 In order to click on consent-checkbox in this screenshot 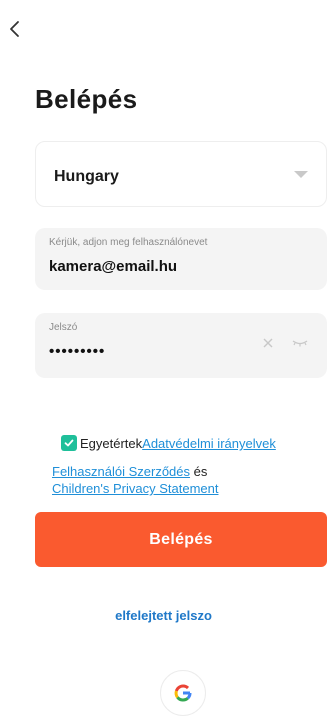, I will do `click(69, 443)`.